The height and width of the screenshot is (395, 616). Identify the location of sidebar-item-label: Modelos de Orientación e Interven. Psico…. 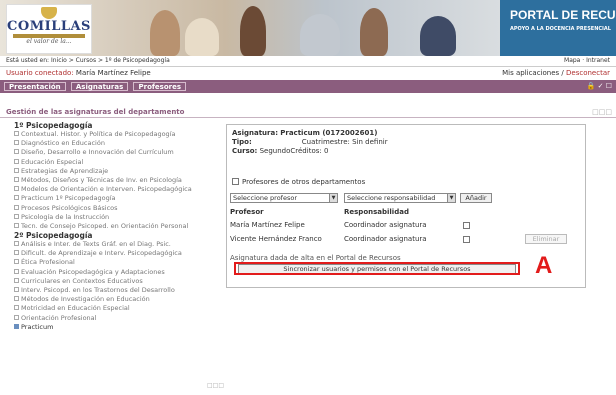
(106, 189).